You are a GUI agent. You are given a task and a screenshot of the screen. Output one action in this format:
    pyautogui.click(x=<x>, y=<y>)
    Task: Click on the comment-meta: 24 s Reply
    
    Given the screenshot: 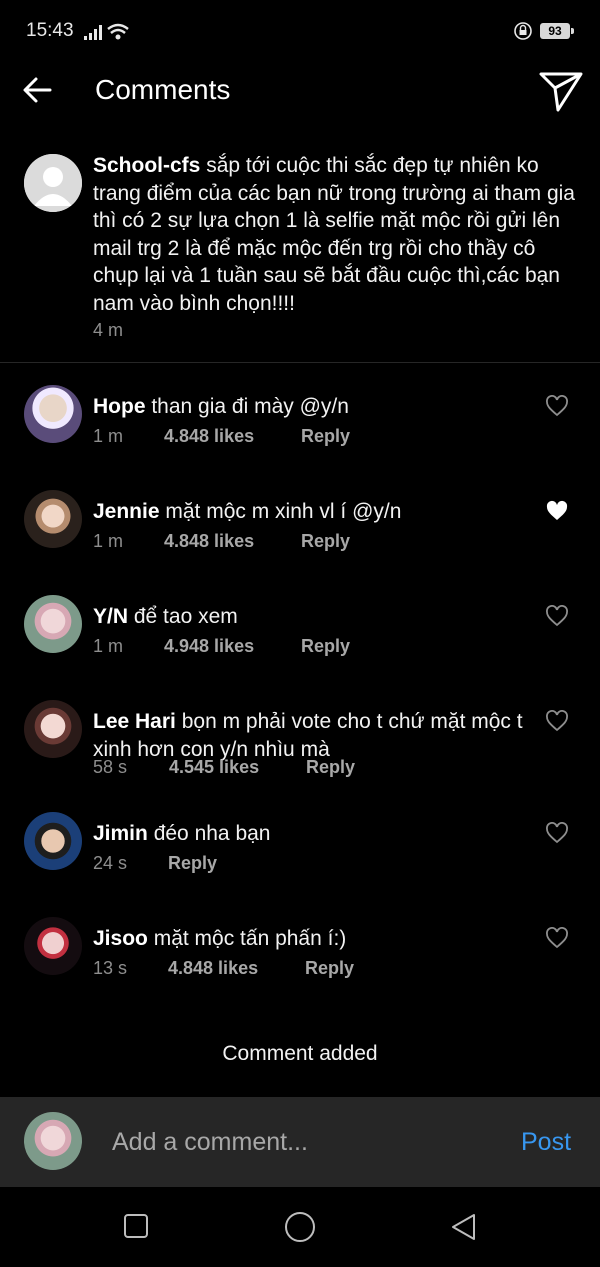 What is the action you would take?
    pyautogui.click(x=155, y=863)
    